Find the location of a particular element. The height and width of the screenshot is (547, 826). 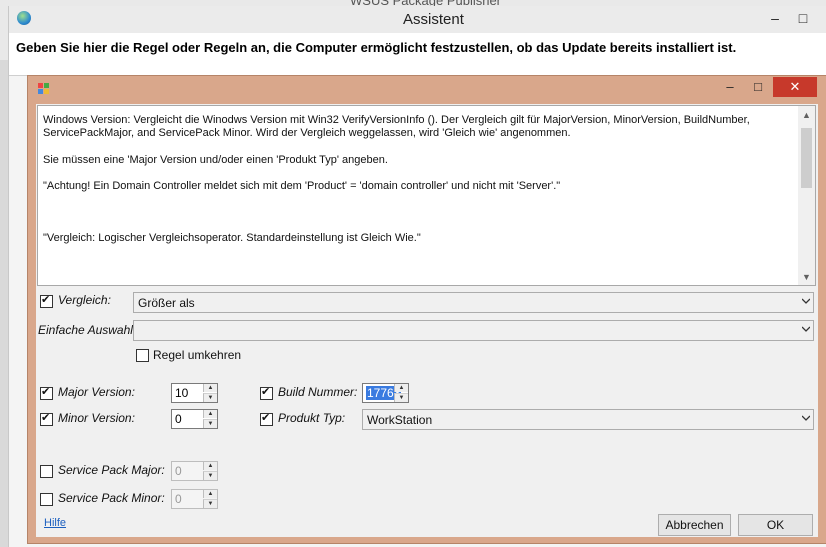

dialog-minimize-button: – is located at coordinates (730, 87).